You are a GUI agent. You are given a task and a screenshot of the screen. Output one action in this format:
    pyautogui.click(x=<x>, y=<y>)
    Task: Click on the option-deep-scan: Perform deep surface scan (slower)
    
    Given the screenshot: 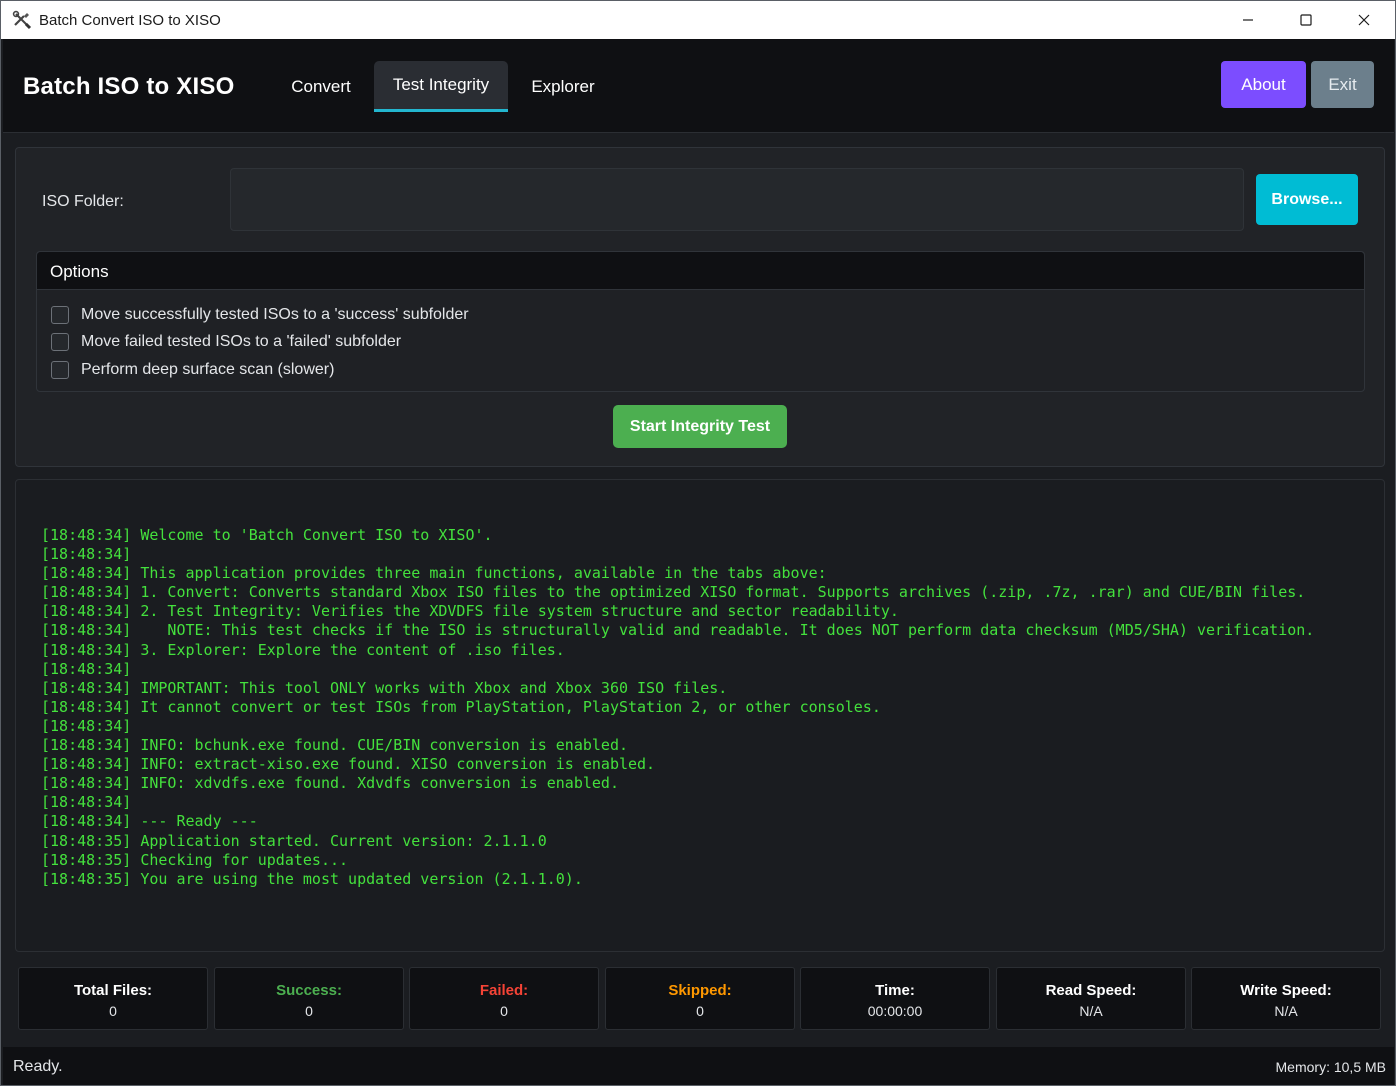 What is the action you would take?
    pyautogui.click(x=192, y=370)
    